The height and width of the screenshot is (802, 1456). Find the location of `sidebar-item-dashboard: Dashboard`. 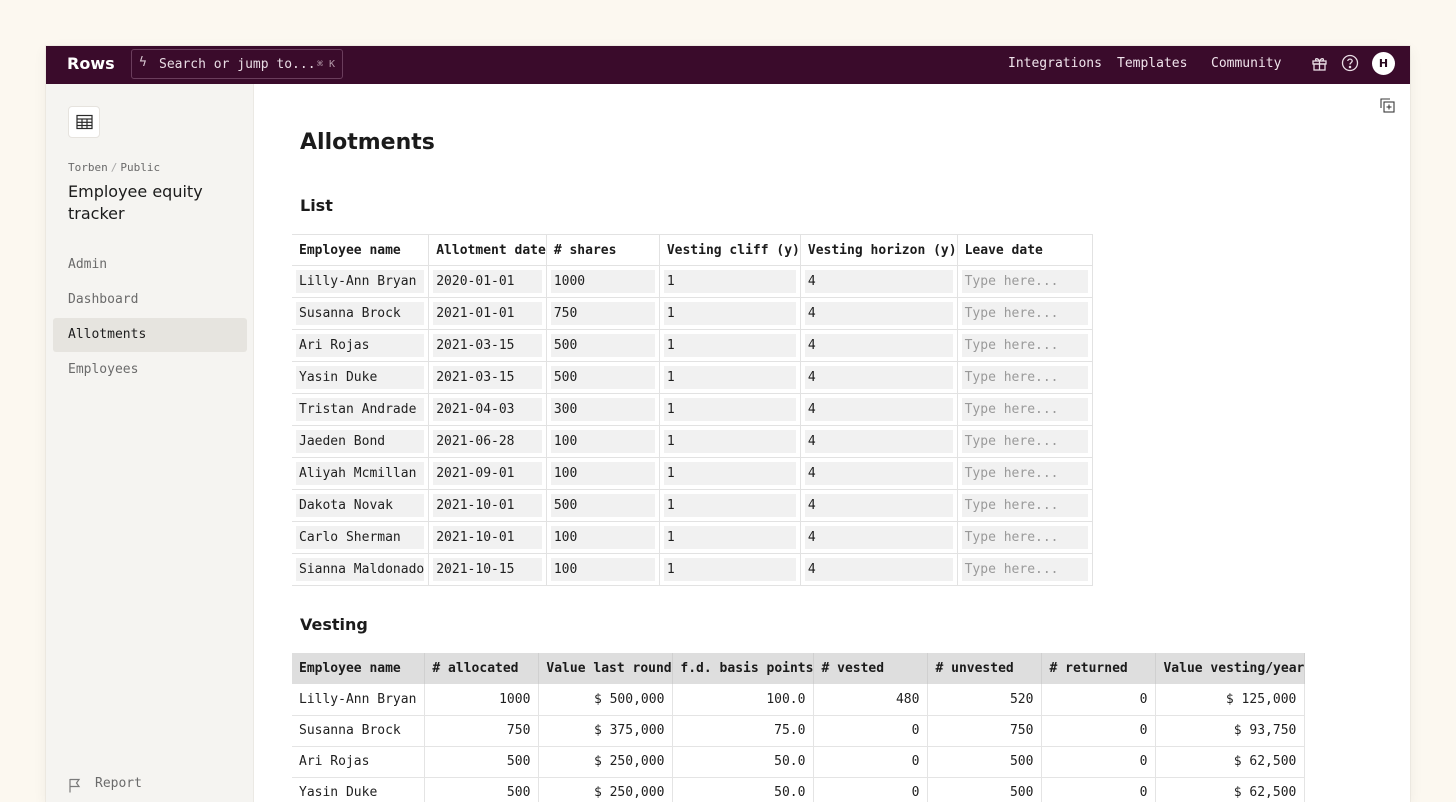

sidebar-item-dashboard: Dashboard is located at coordinates (150, 300).